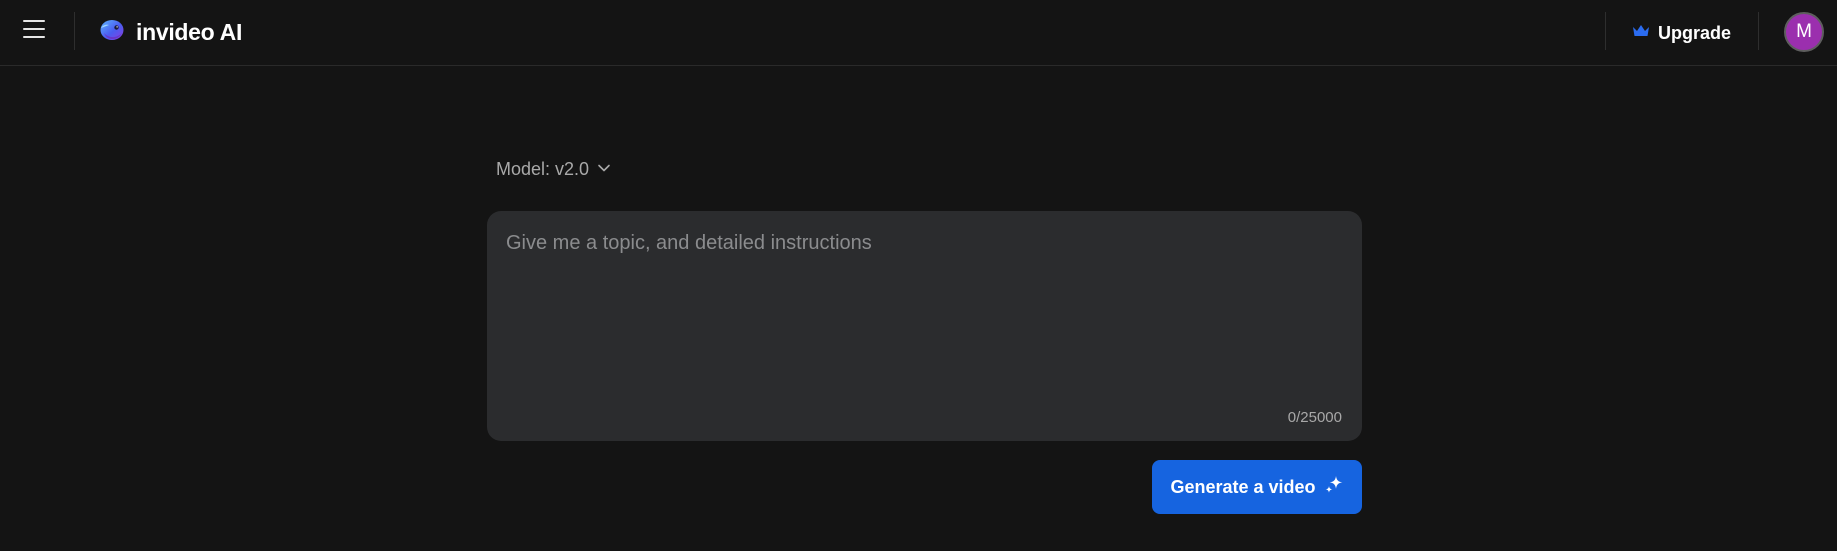 The height and width of the screenshot is (551, 1837). What do you see at coordinates (1314, 417) in the screenshot?
I see `character-counter: 0/25000` at bounding box center [1314, 417].